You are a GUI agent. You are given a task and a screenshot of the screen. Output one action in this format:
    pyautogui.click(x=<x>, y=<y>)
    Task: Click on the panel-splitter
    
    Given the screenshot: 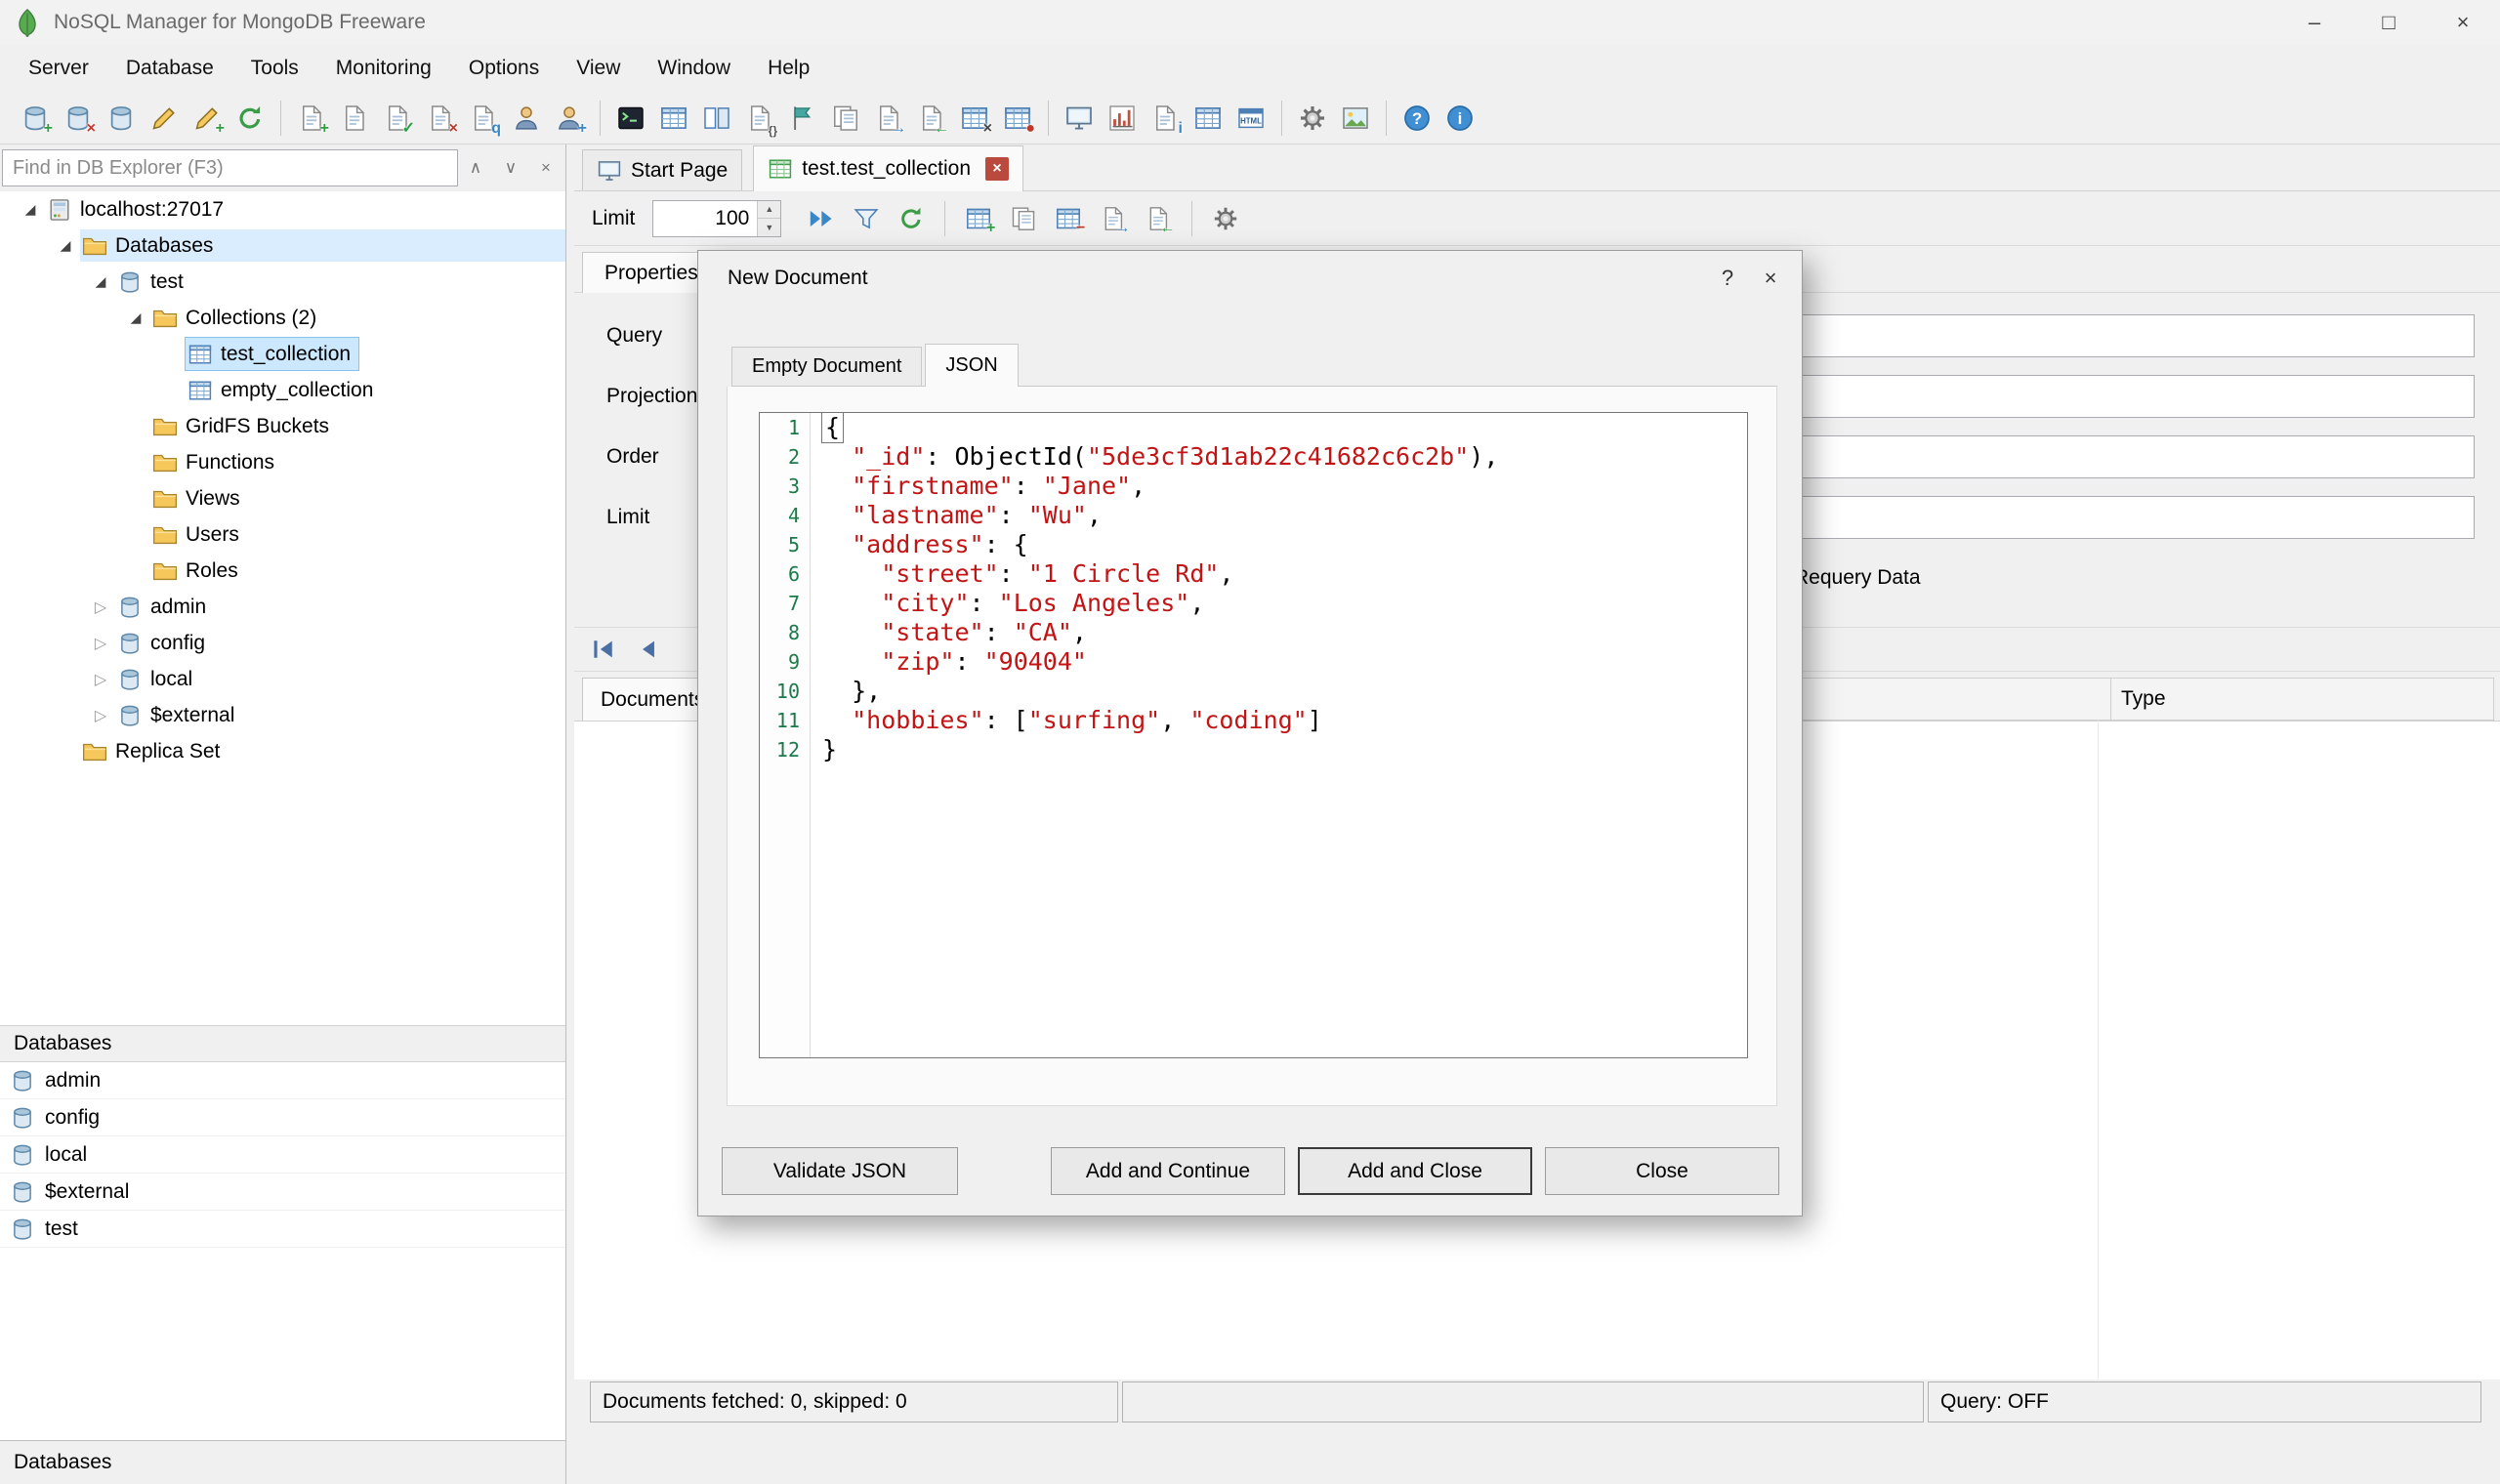 What is the action you would take?
    pyautogui.click(x=570, y=814)
    